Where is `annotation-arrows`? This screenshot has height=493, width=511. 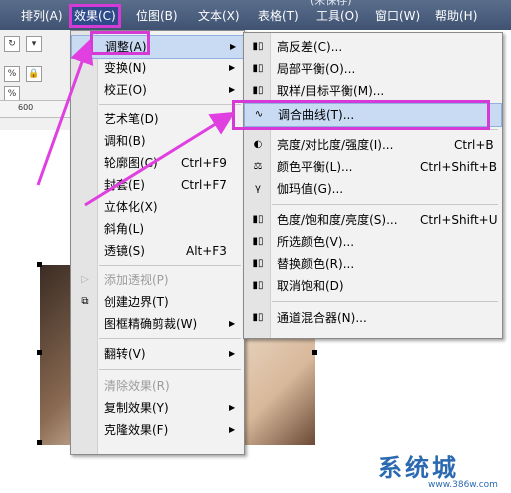 annotation-arrows is located at coordinates (136, 123).